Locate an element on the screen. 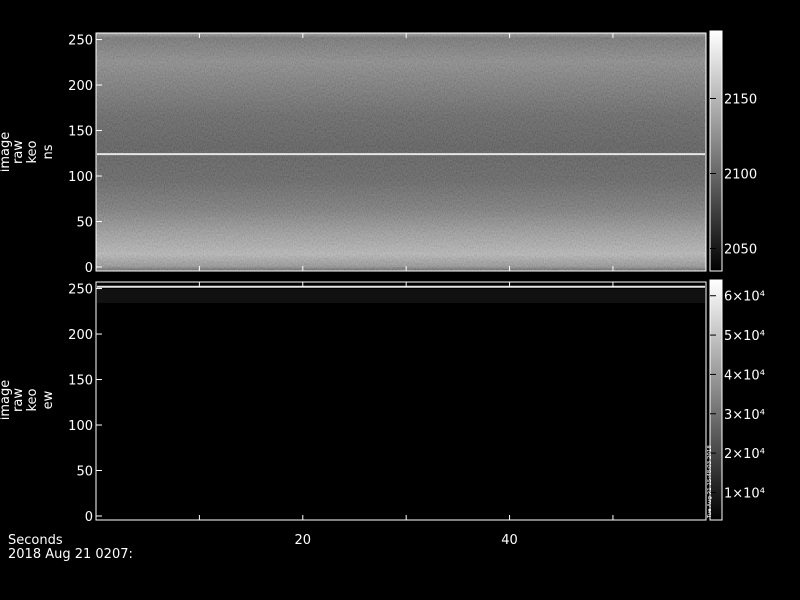 This screenshot has width=800, height=600. bottom-ytick-label: 50 is located at coordinates (84, 472).